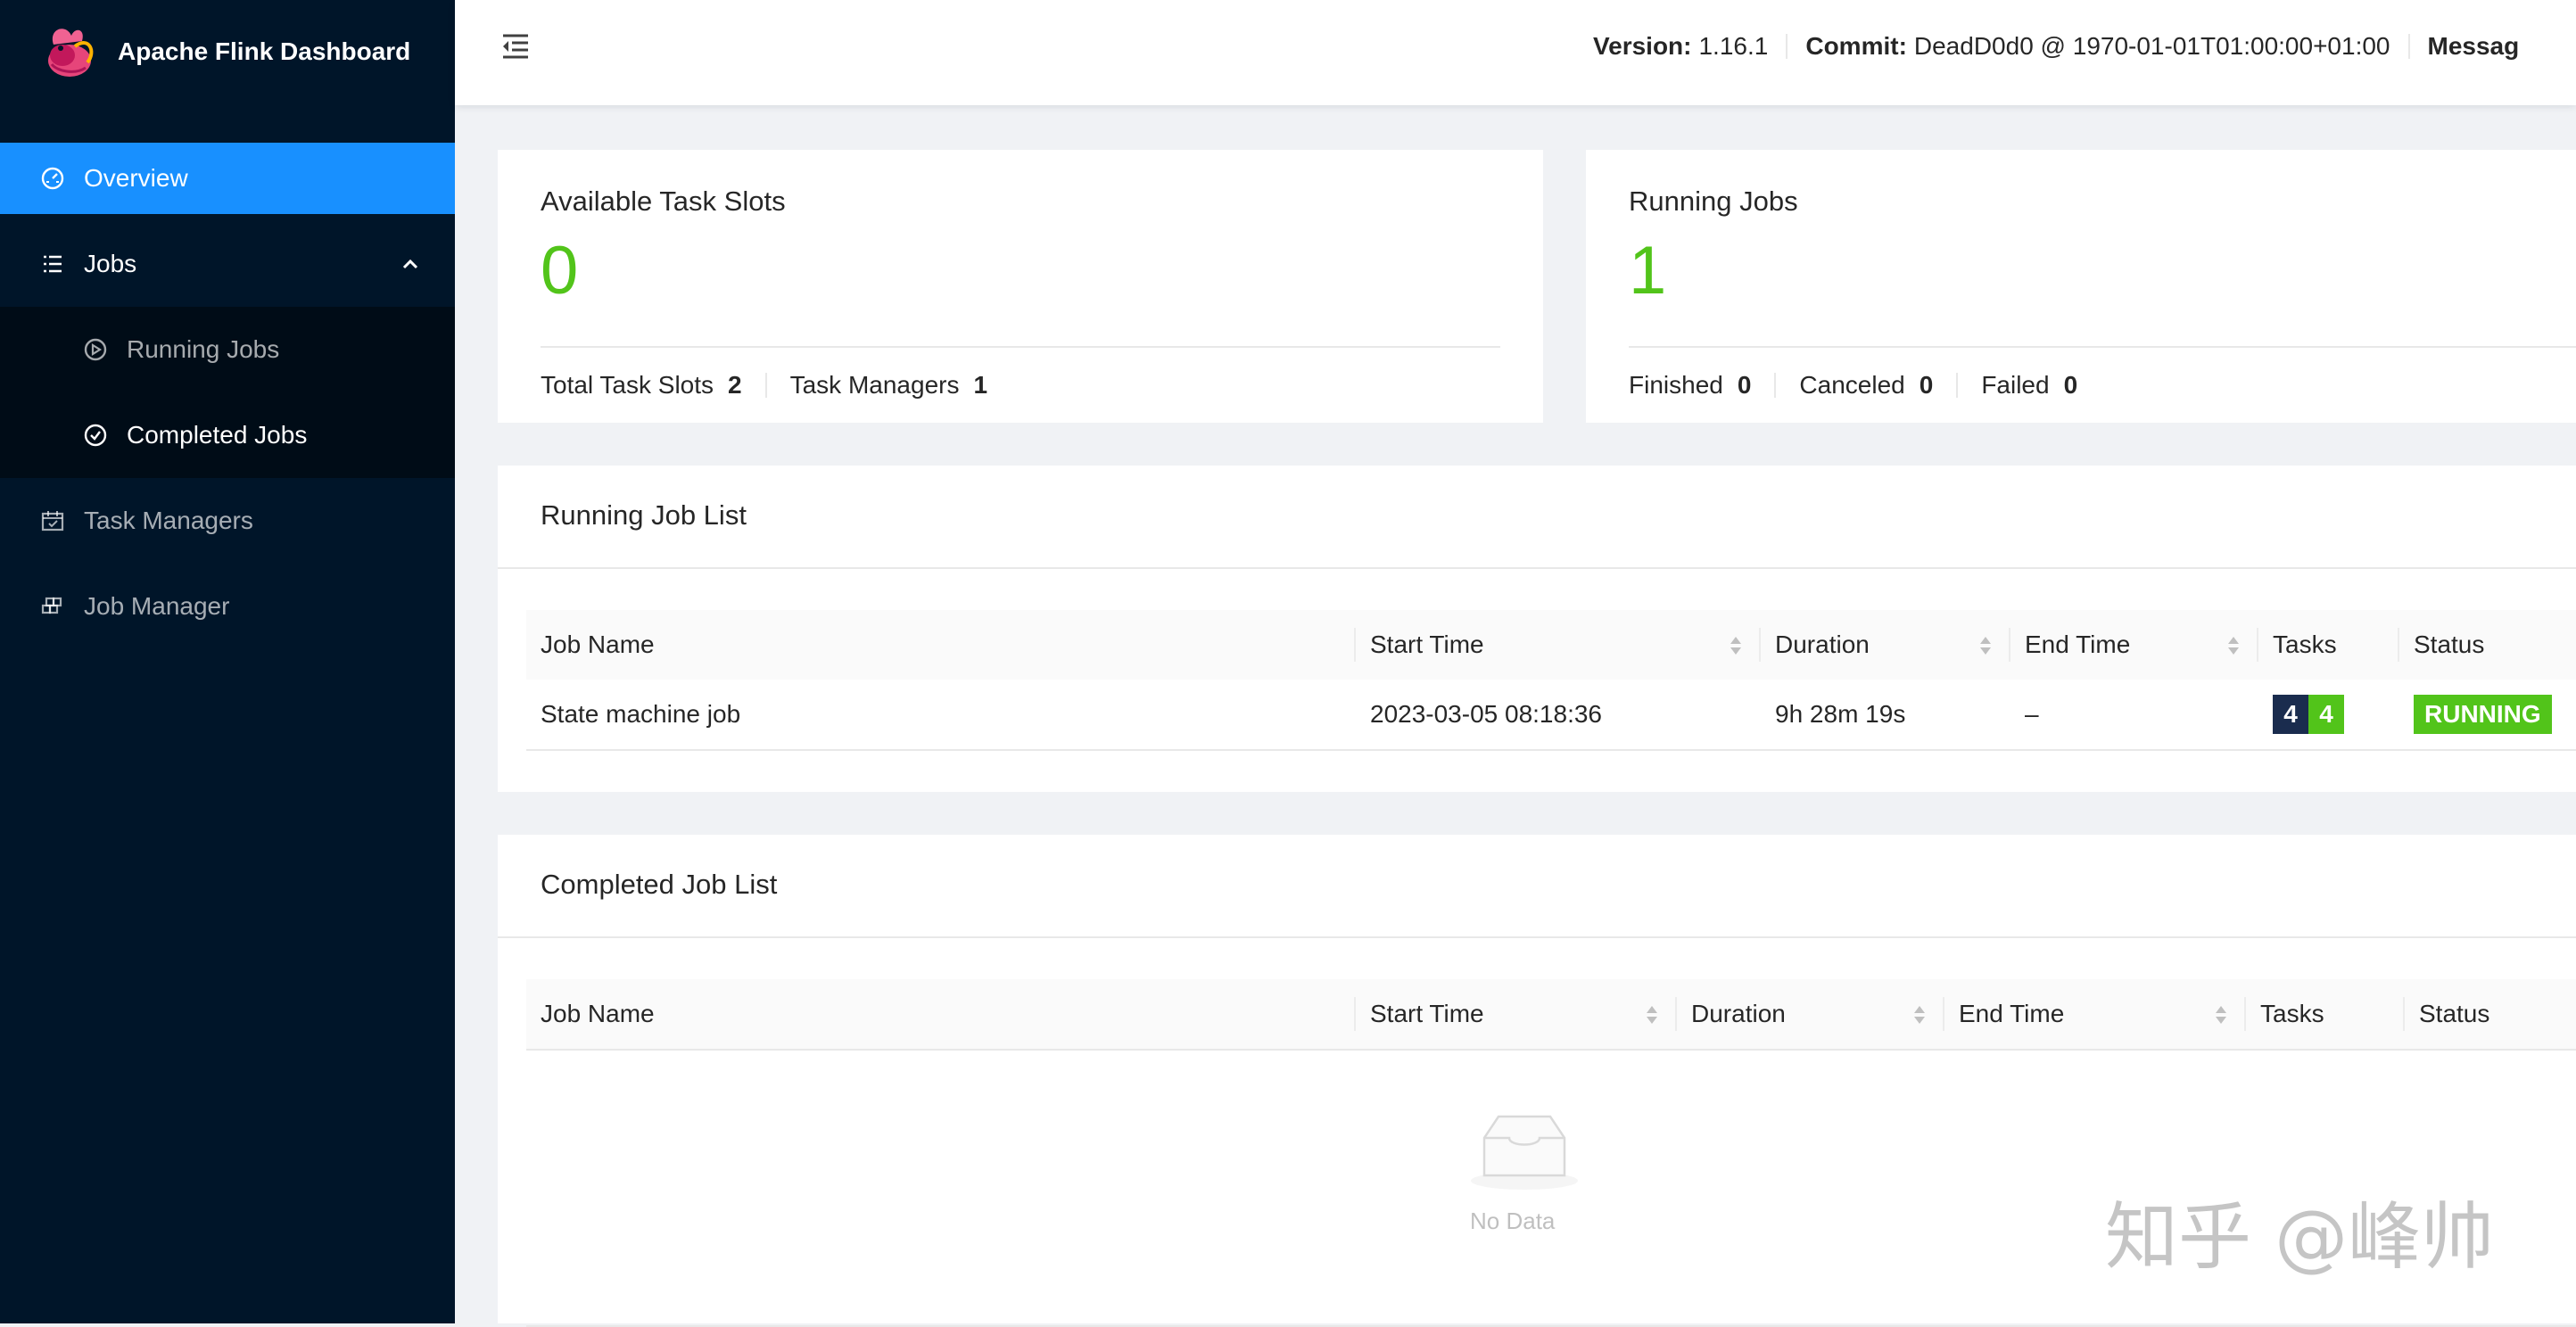 This screenshot has width=2576, height=1327. Describe the element at coordinates (2071, 385) in the screenshot. I see `failed-value: 0` at that location.